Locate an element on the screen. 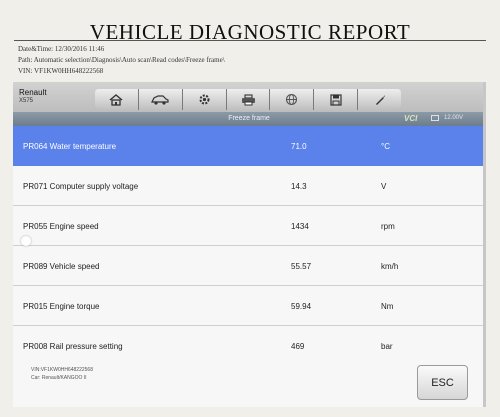  title-bar: Renault X575 is located at coordinates (249, 97).